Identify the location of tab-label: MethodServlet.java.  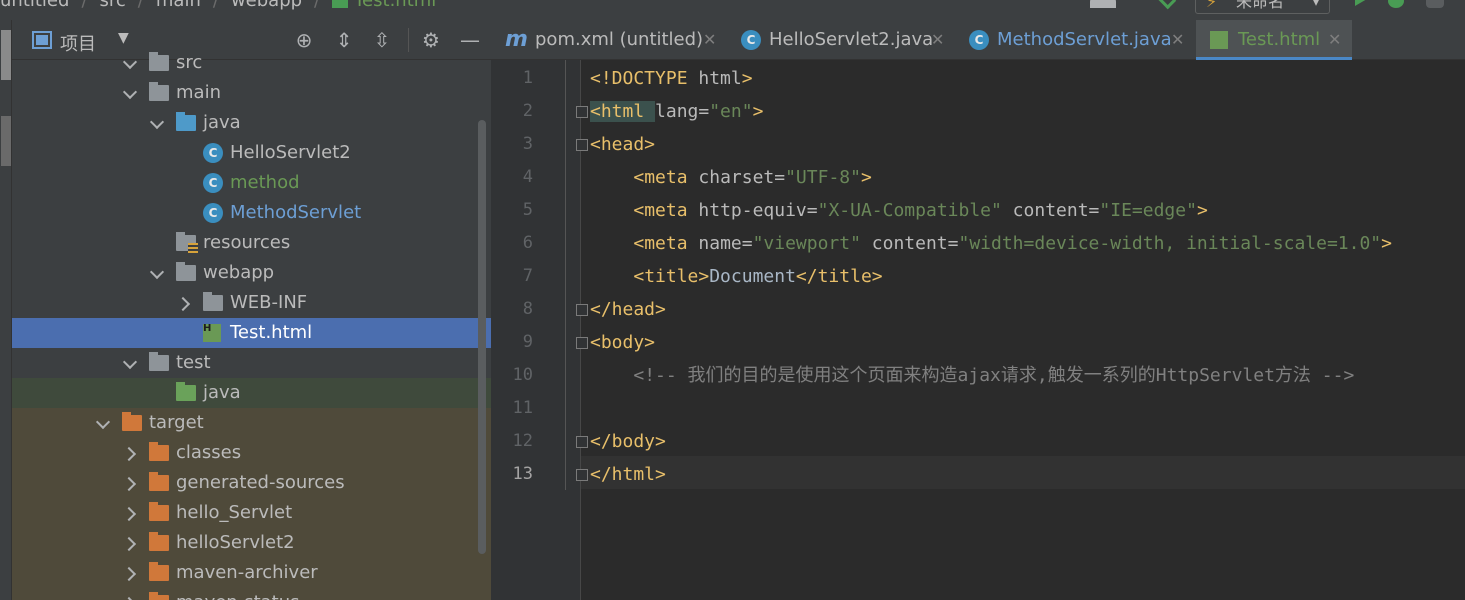
(1084, 39).